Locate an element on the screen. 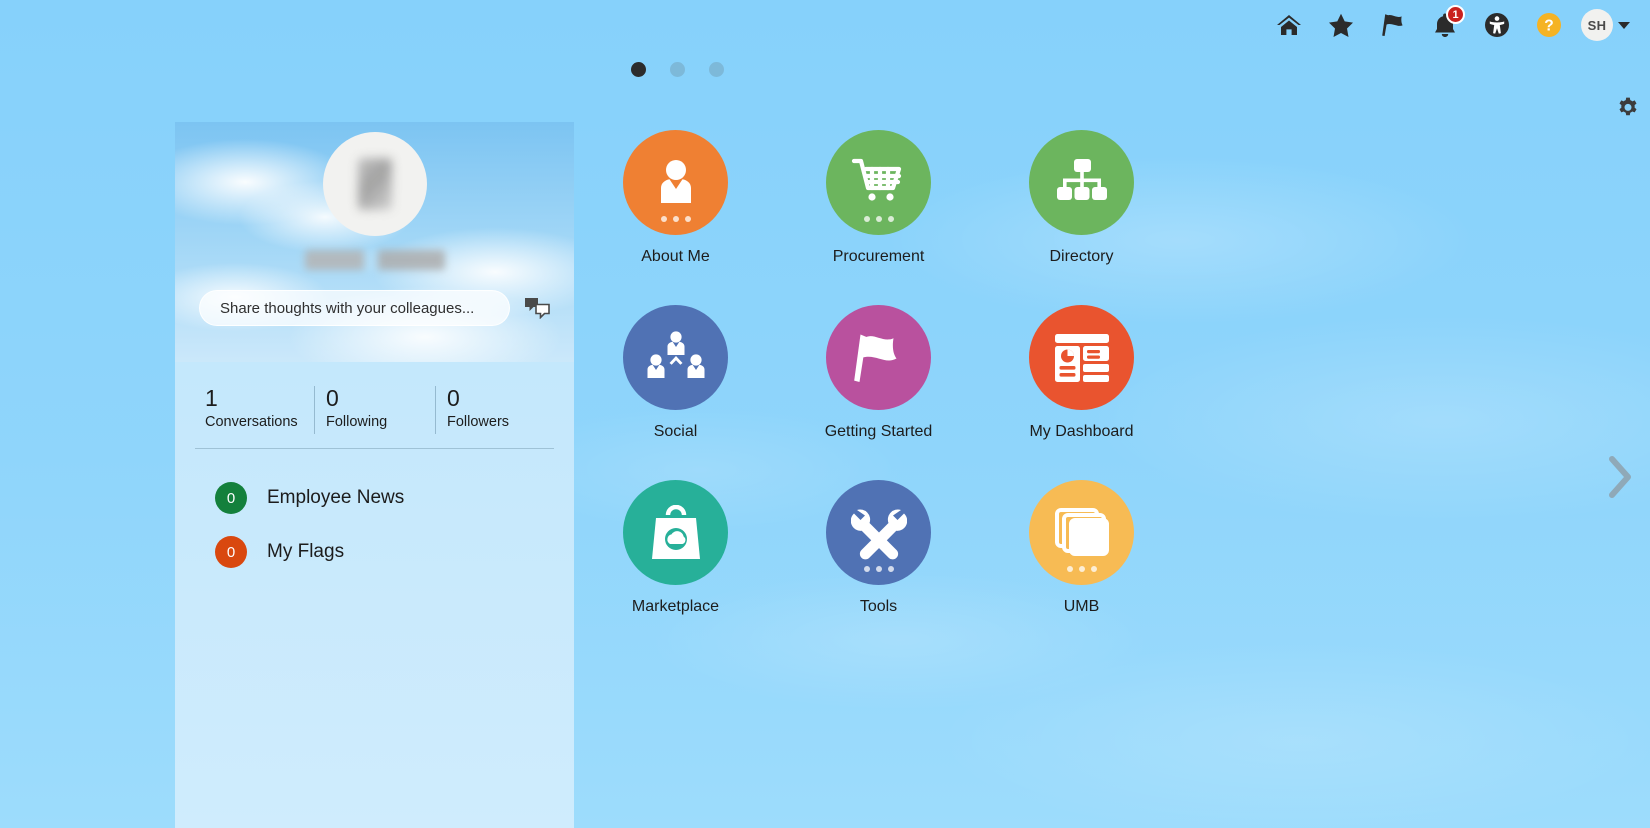  global-header: 1 ? SH is located at coordinates (825, 25).